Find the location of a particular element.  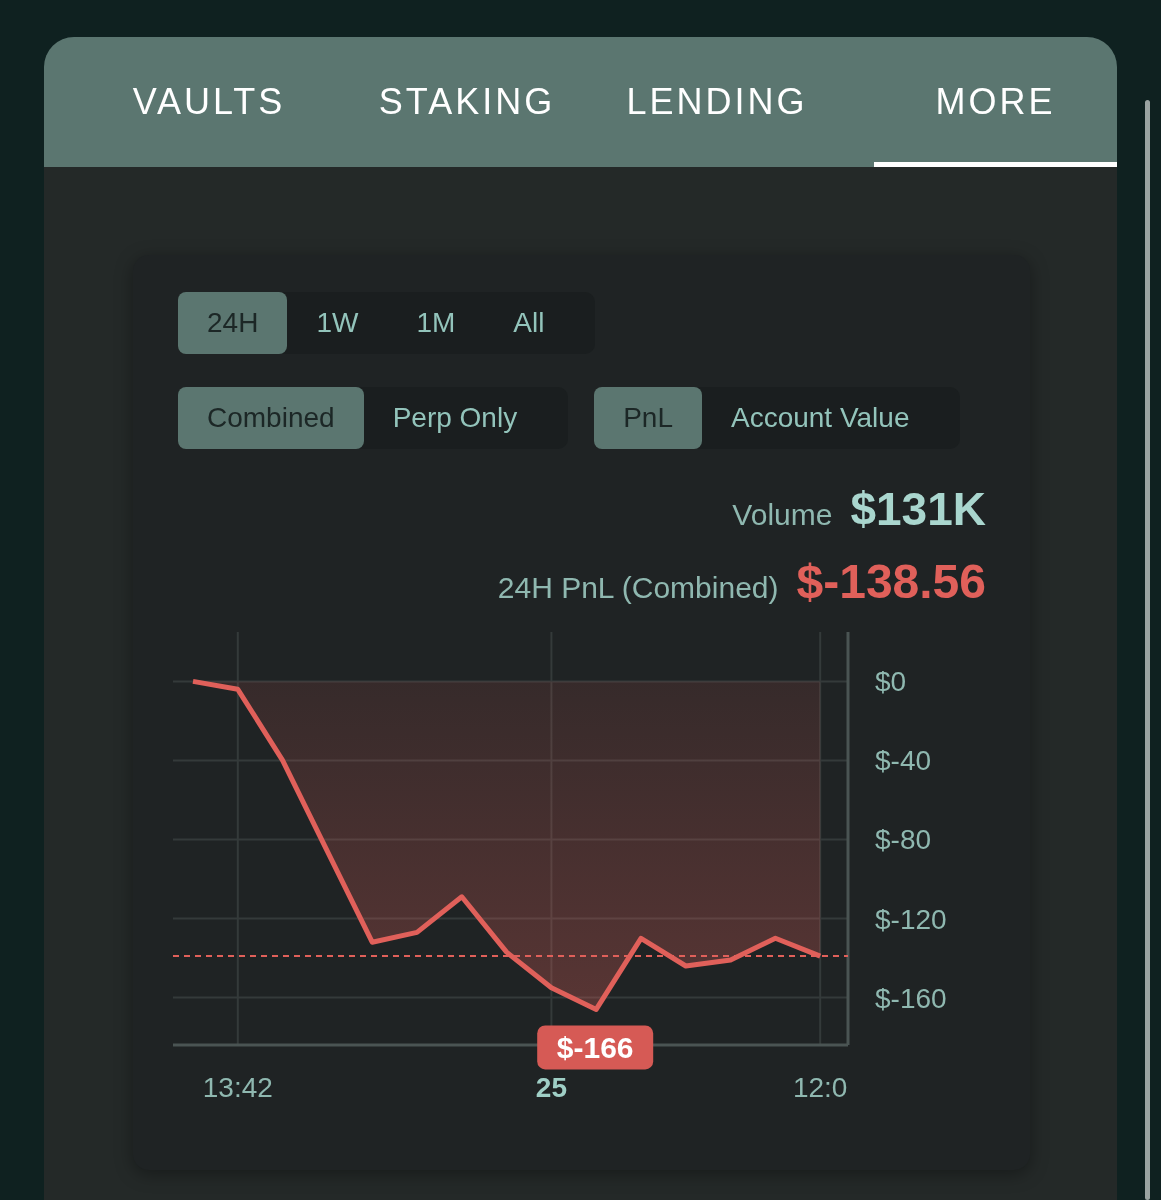

axis-label: $-160 is located at coordinates (911, 998).